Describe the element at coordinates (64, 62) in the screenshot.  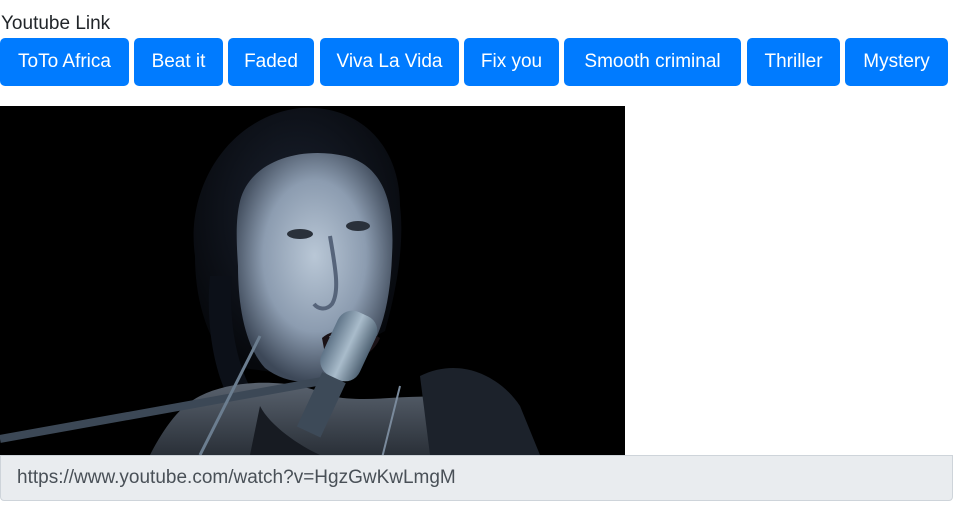
I see `song-button-toto-africa: ToTo Africa` at that location.